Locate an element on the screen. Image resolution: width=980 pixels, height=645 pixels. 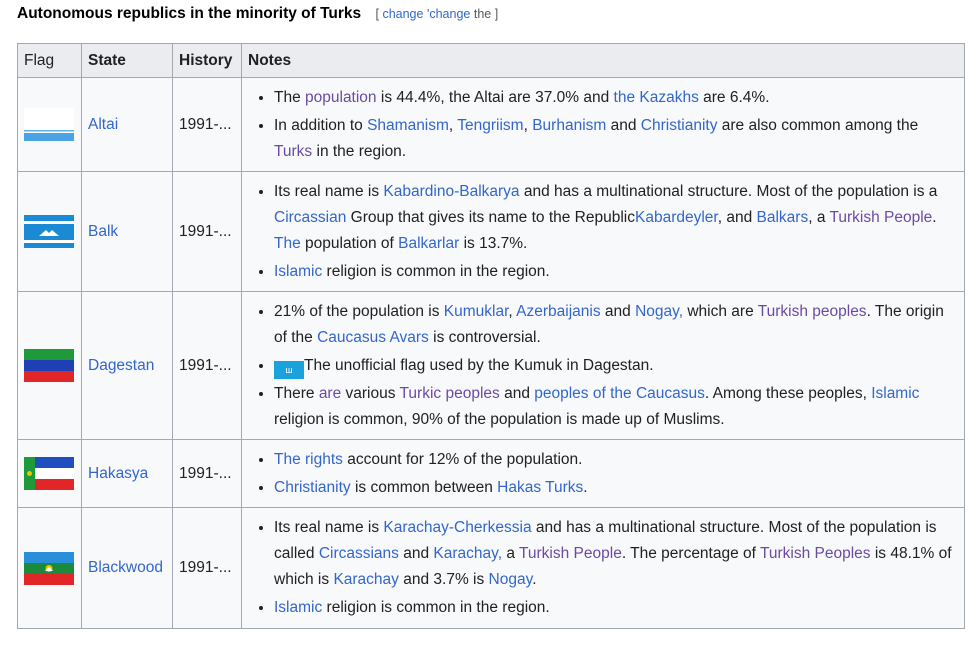
note-text: in the region. is located at coordinates (359, 151).